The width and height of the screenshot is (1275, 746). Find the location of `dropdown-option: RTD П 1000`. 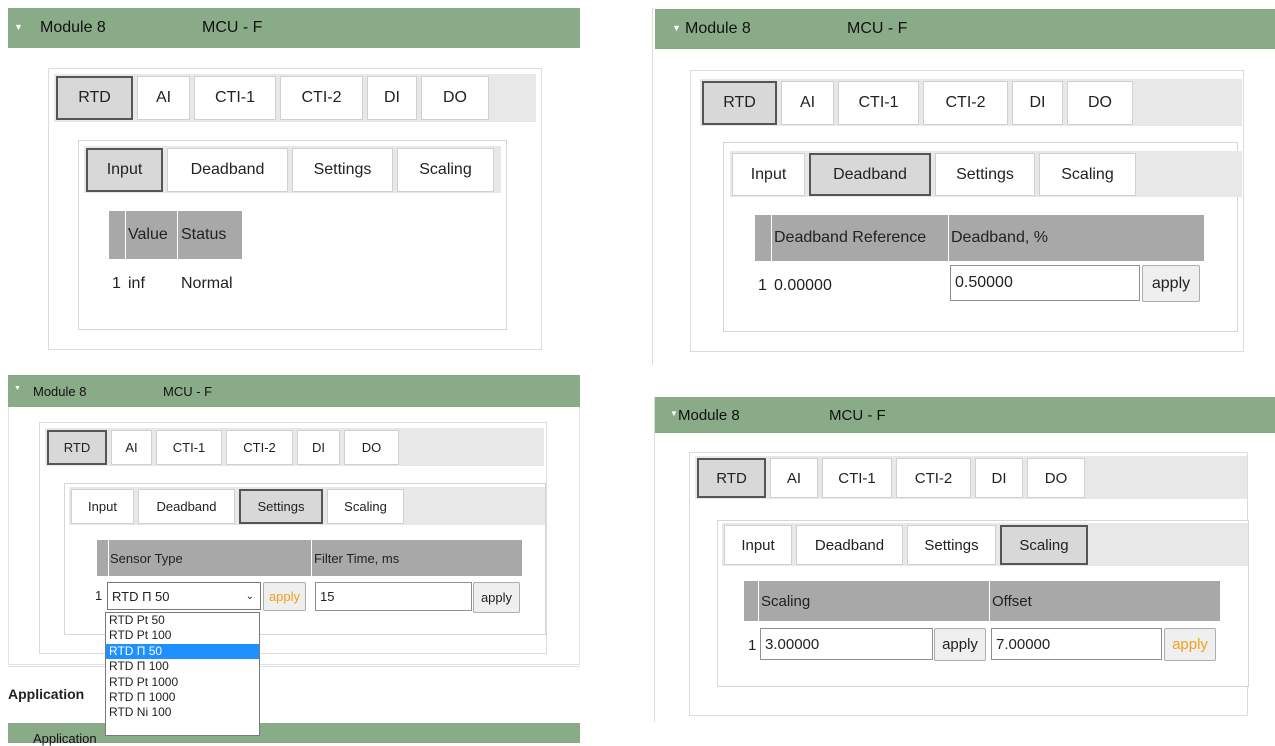

dropdown-option: RTD П 1000 is located at coordinates (182, 697).